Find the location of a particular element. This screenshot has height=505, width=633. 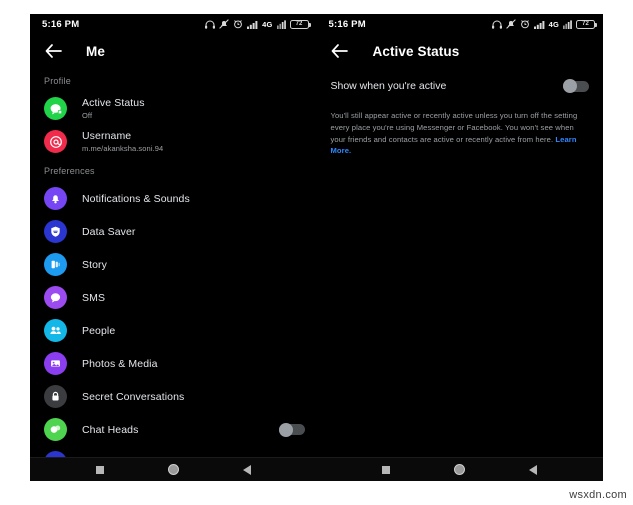

settings-row-data-saver: Data Saver is located at coordinates (173, 231).